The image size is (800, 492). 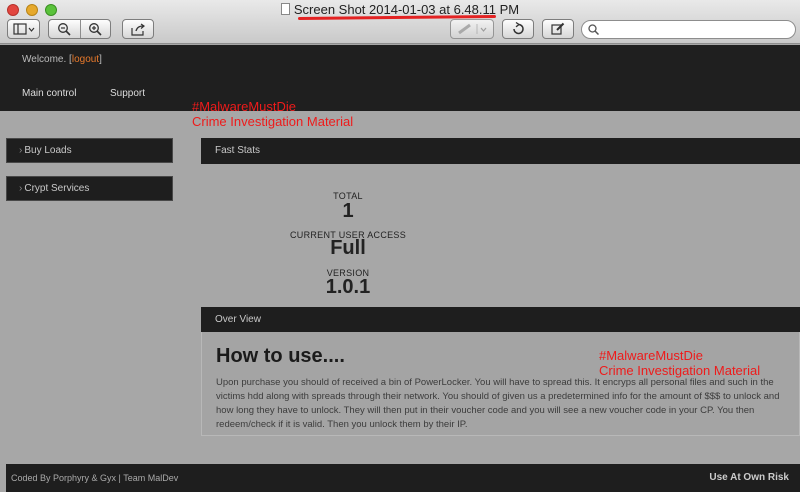 I want to click on edit-button, so click(x=558, y=29).